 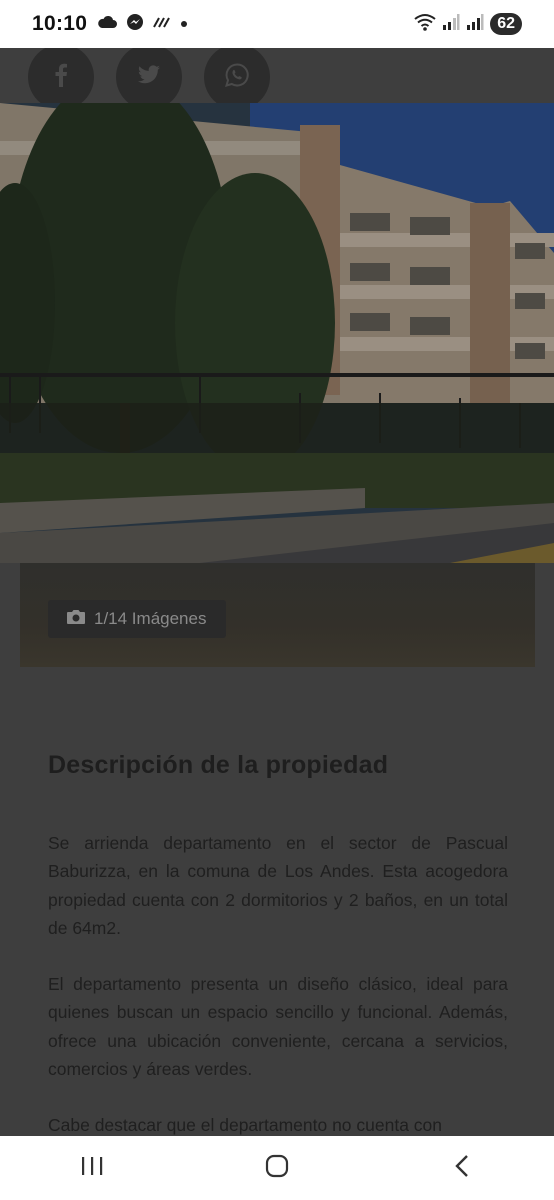 I want to click on recent-apps-button, so click(x=92, y=1168).